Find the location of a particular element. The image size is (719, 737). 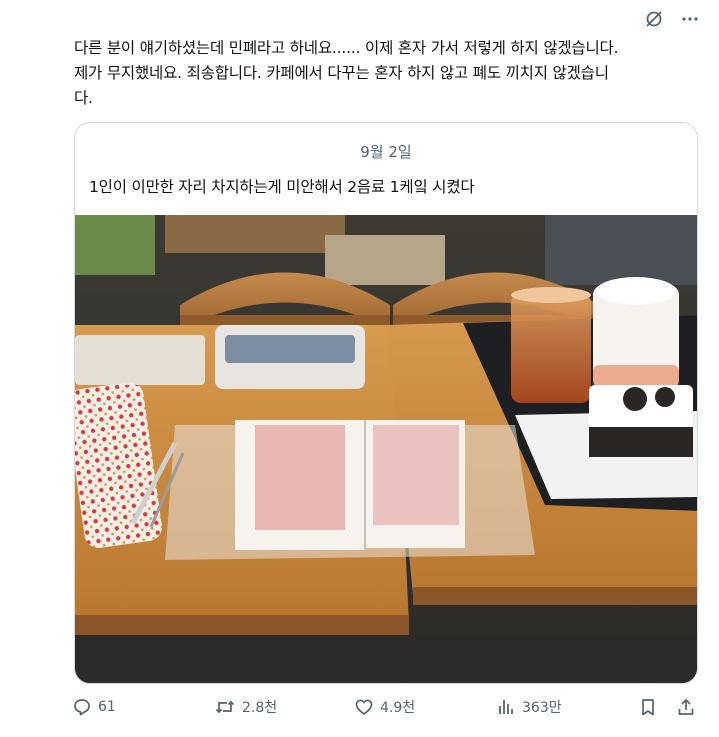

repost-button: 2.8천 is located at coordinates (245, 707).